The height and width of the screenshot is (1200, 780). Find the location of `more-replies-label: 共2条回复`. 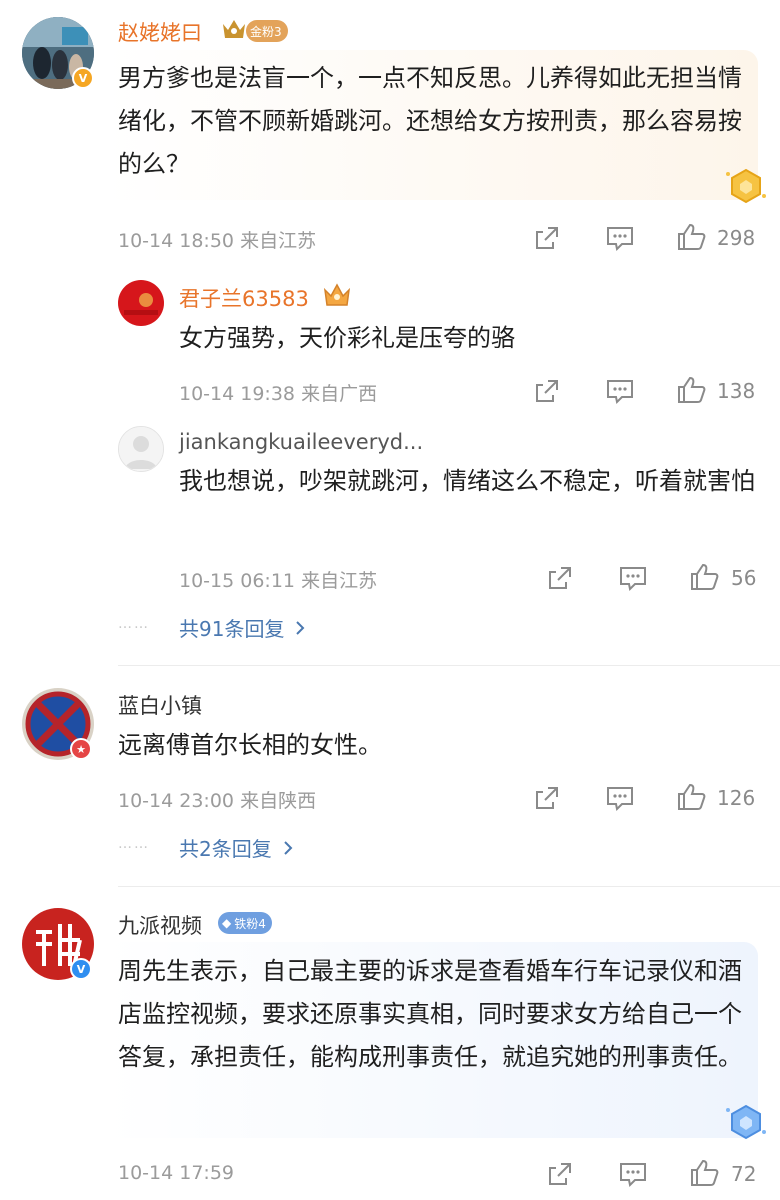

more-replies-label: 共2条回复 is located at coordinates (225, 849).